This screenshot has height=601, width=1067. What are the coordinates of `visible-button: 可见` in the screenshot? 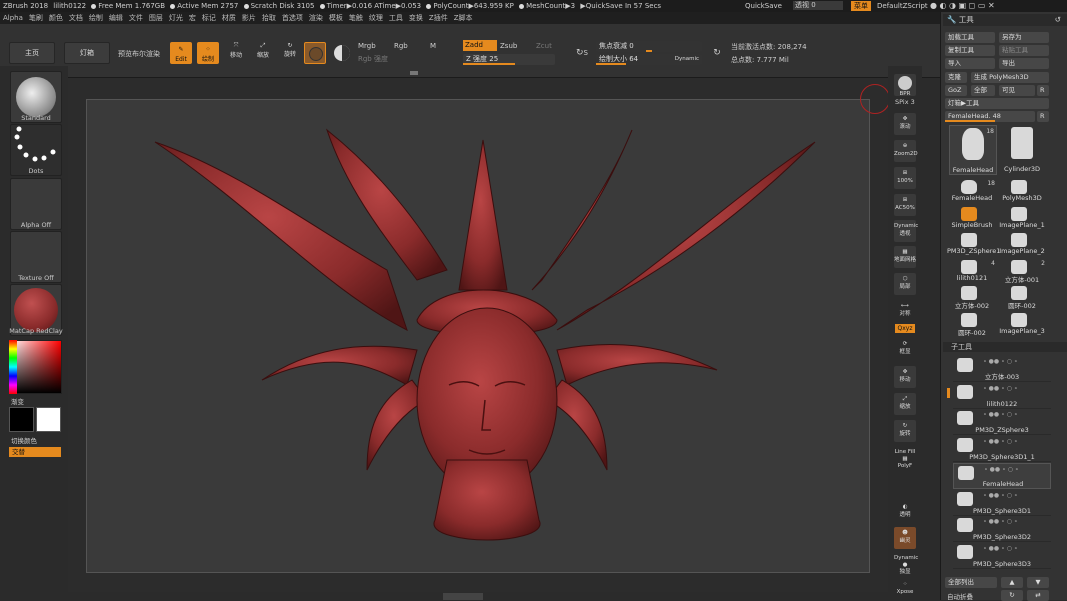 It's located at (1017, 90).